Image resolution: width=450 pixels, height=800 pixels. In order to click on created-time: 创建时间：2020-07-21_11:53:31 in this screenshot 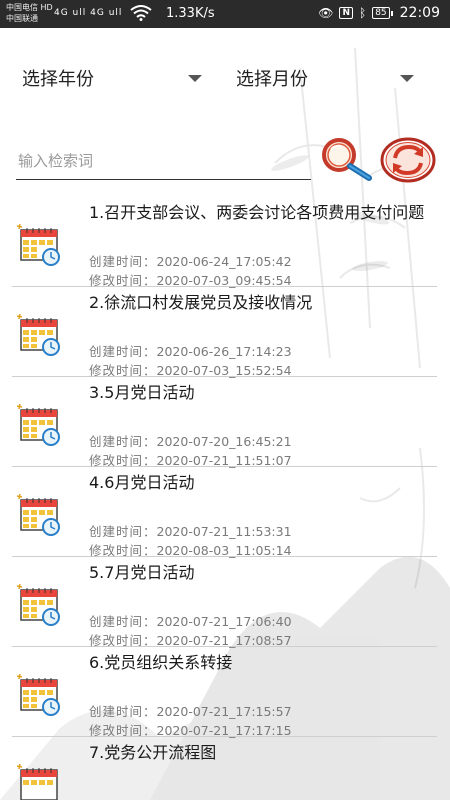, I will do `click(190, 530)`.